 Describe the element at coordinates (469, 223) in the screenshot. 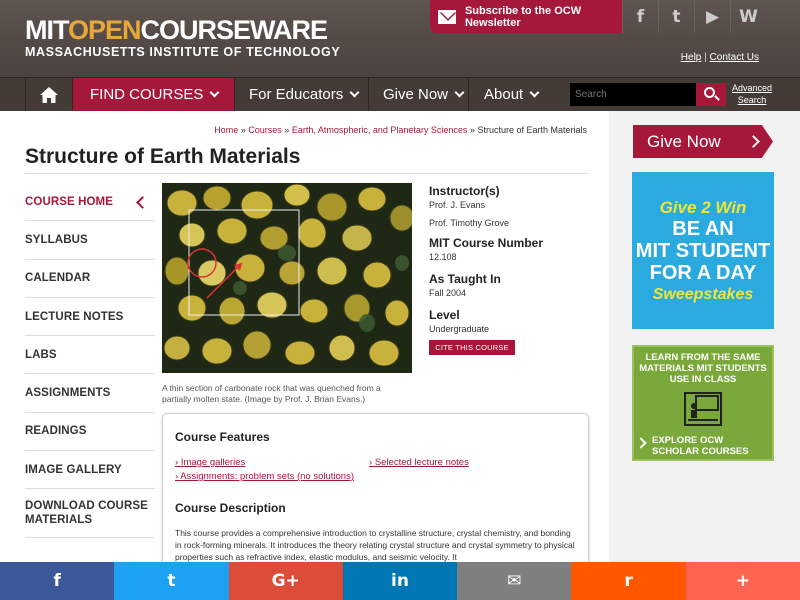

I see `instructor-name: Prof. Timothy Grove` at that location.